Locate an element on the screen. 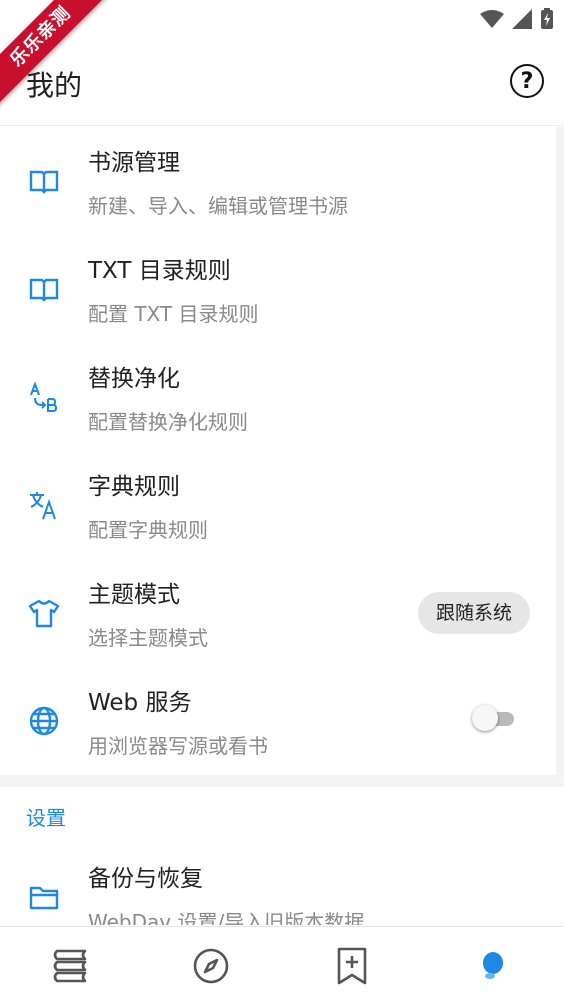 The width and height of the screenshot is (564, 1004). globe-icon is located at coordinates (44, 721).